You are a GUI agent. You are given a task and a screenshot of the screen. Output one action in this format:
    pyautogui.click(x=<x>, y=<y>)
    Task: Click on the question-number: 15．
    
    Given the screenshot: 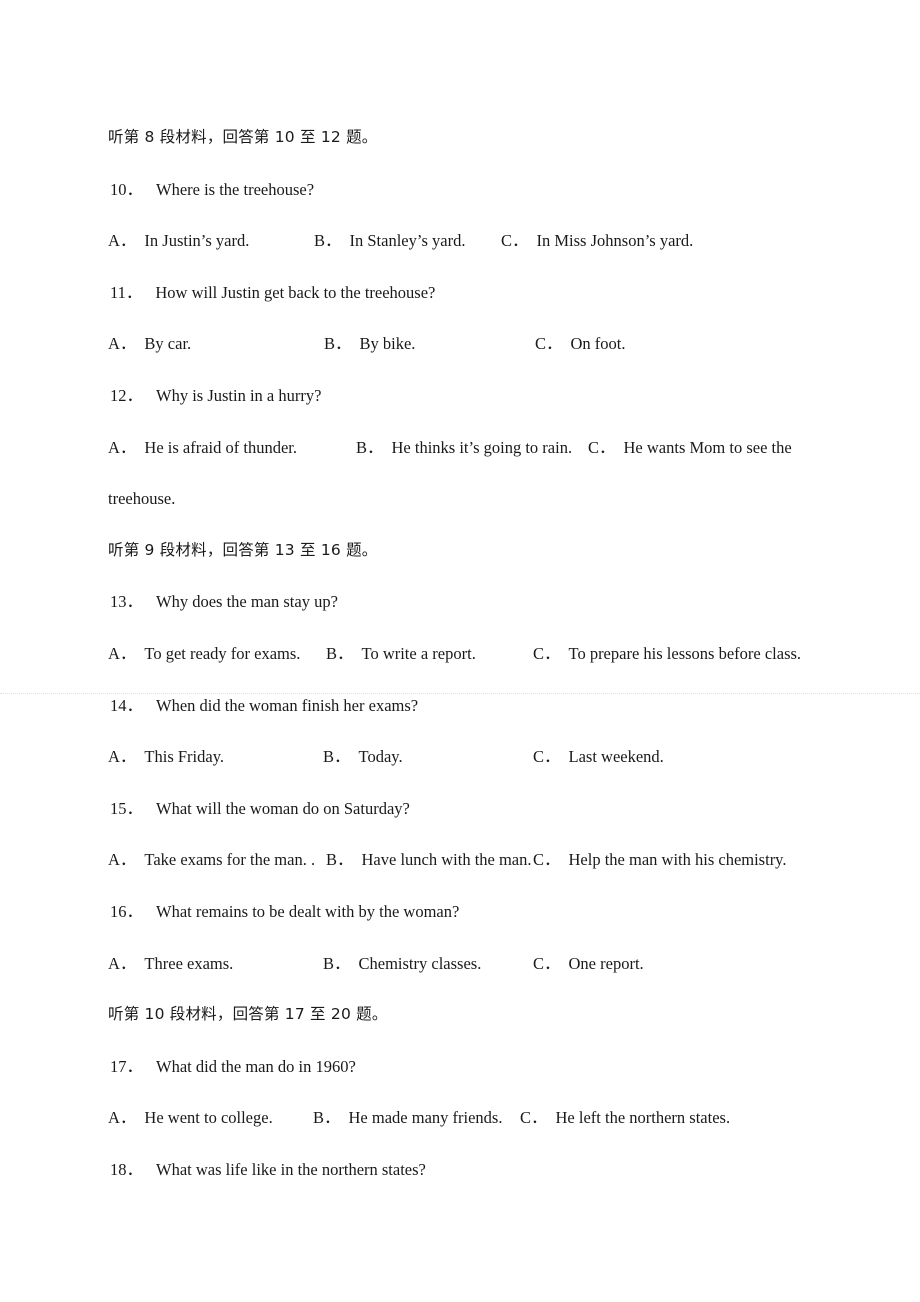 What is the action you would take?
    pyautogui.click(x=126, y=808)
    